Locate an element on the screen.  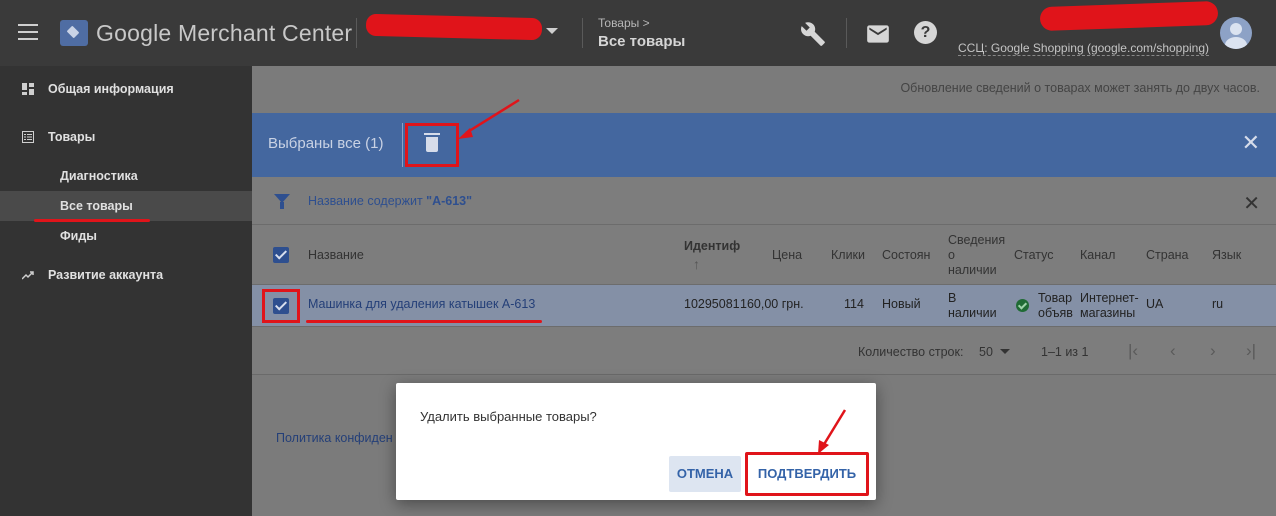
user-email-redacted is located at coordinates (1129, 16).